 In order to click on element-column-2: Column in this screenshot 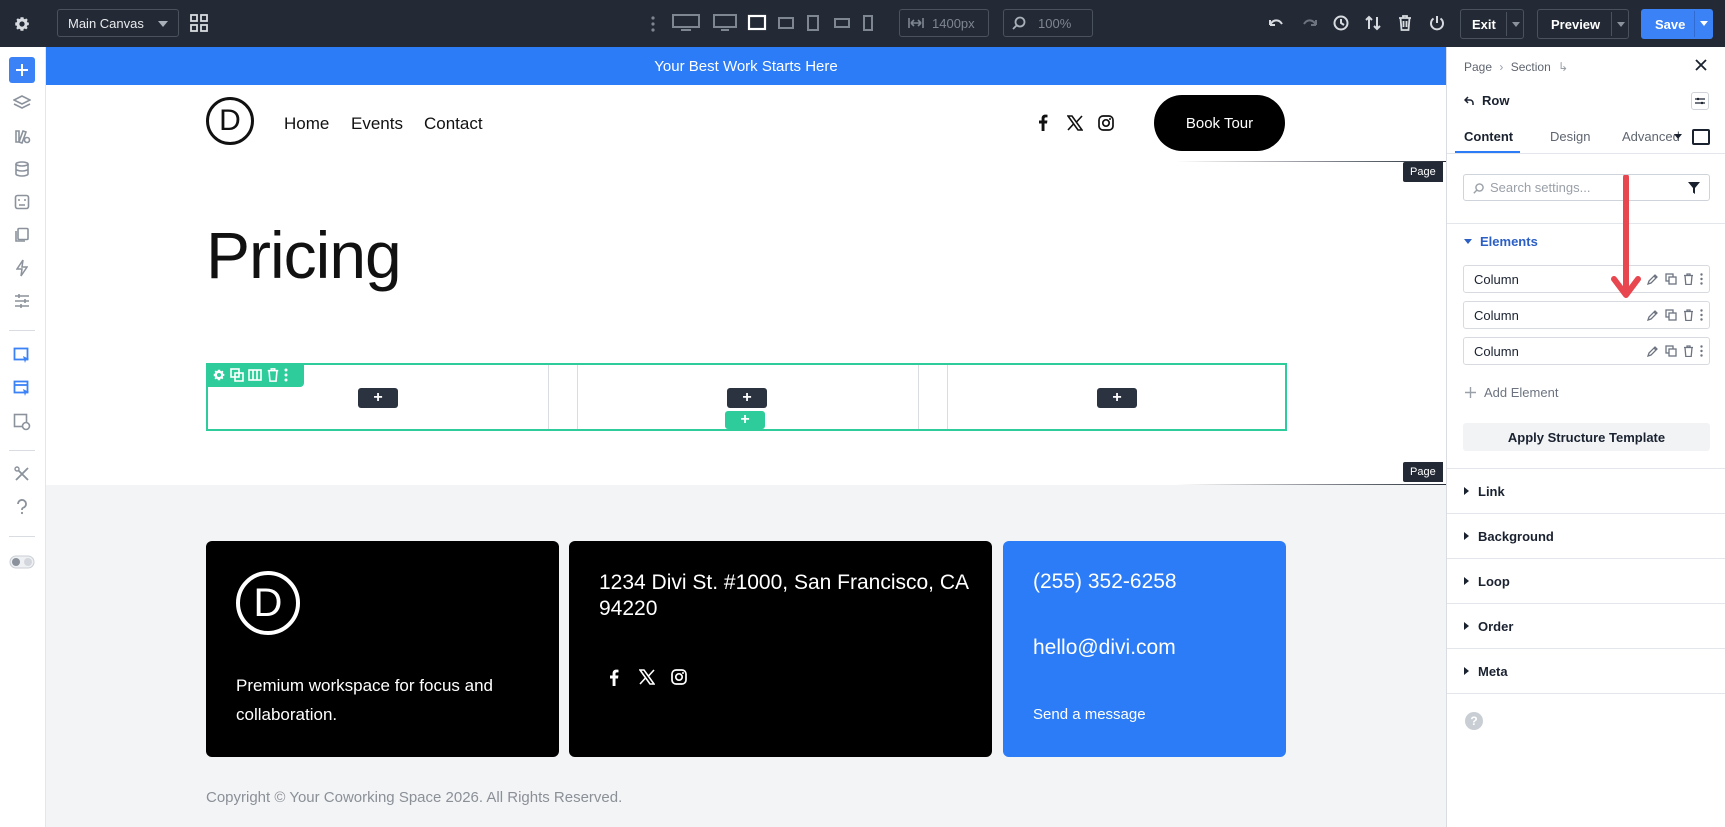, I will do `click(1586, 315)`.